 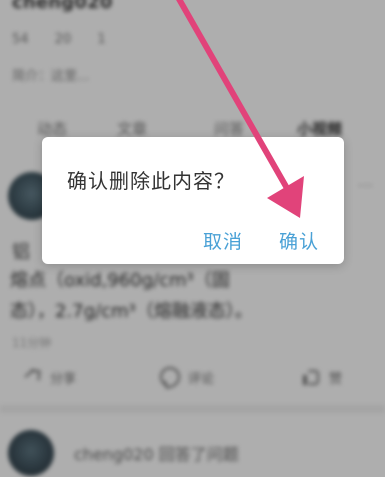 What do you see at coordinates (223, 240) in the screenshot?
I see `cancel-button: 取消` at bounding box center [223, 240].